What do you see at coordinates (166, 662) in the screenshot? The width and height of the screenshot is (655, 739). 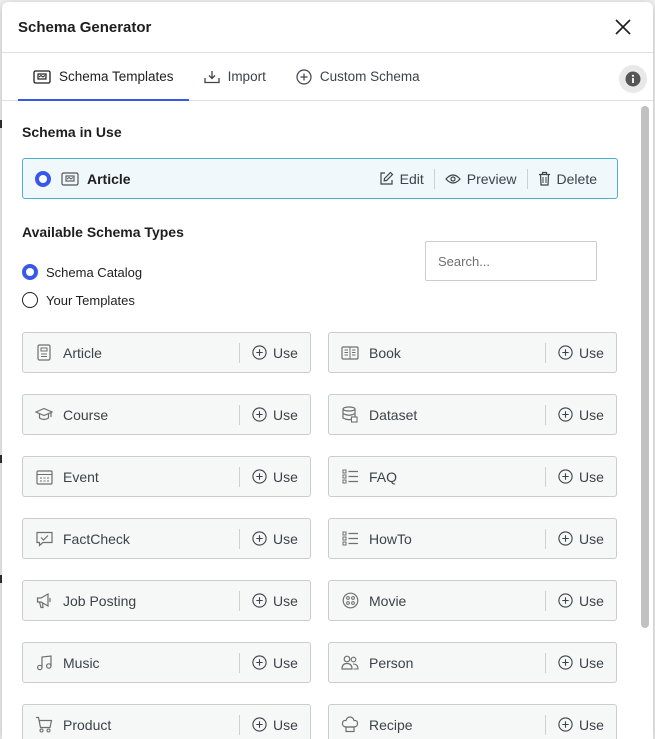 I see `schema-card-music: Music Use` at bounding box center [166, 662].